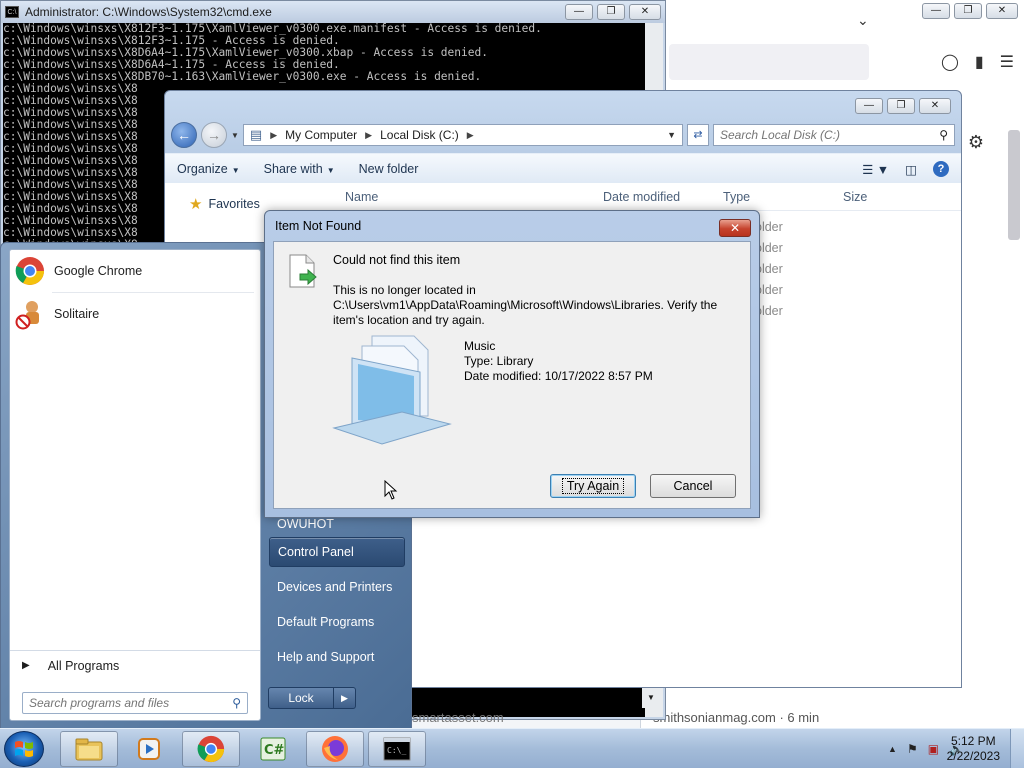 The image size is (1024, 768). I want to click on organize-button: Organize ▼, so click(208, 169).